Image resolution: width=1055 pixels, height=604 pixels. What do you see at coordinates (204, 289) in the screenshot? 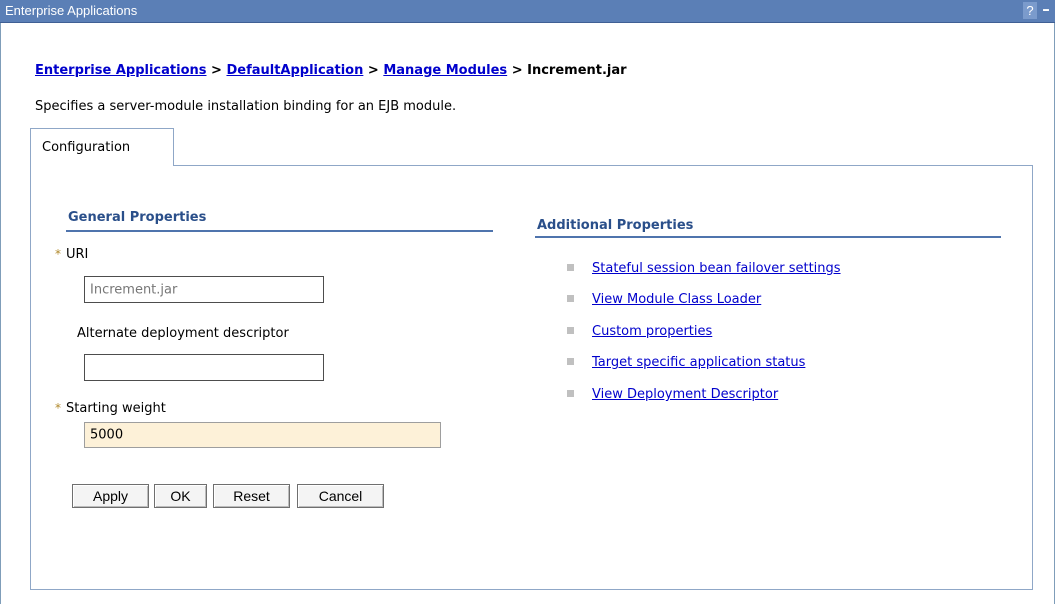
I see `uri-input: Increment.jar` at bounding box center [204, 289].